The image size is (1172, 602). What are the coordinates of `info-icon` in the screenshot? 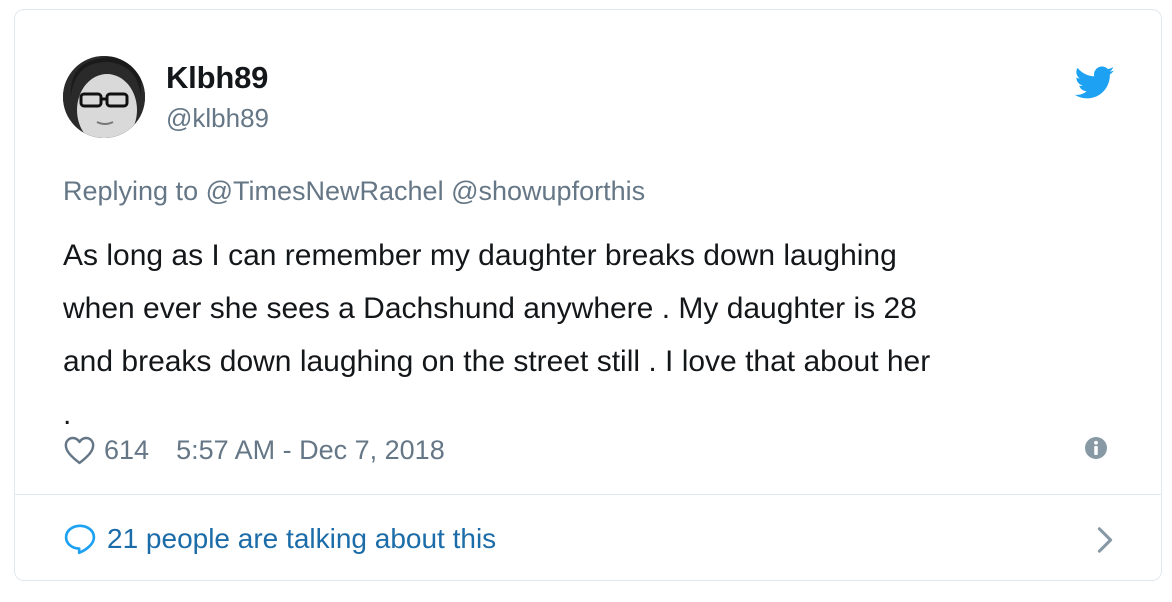 It's located at (1096, 448).